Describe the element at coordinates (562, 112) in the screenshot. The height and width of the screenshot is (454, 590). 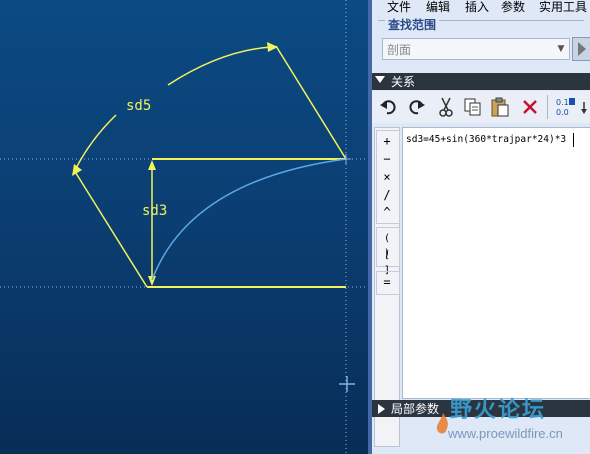
I see `svg-text: 0.0` at that location.